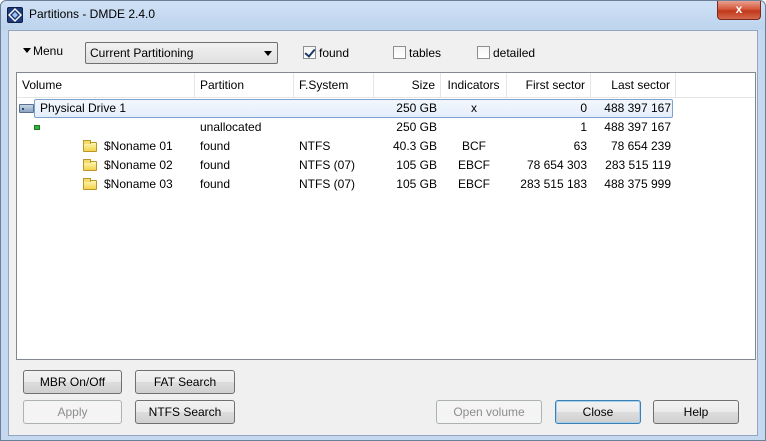  What do you see at coordinates (383, 15) in the screenshot?
I see `title-bar: Partitions - DMDE 2.4.0 x` at bounding box center [383, 15].